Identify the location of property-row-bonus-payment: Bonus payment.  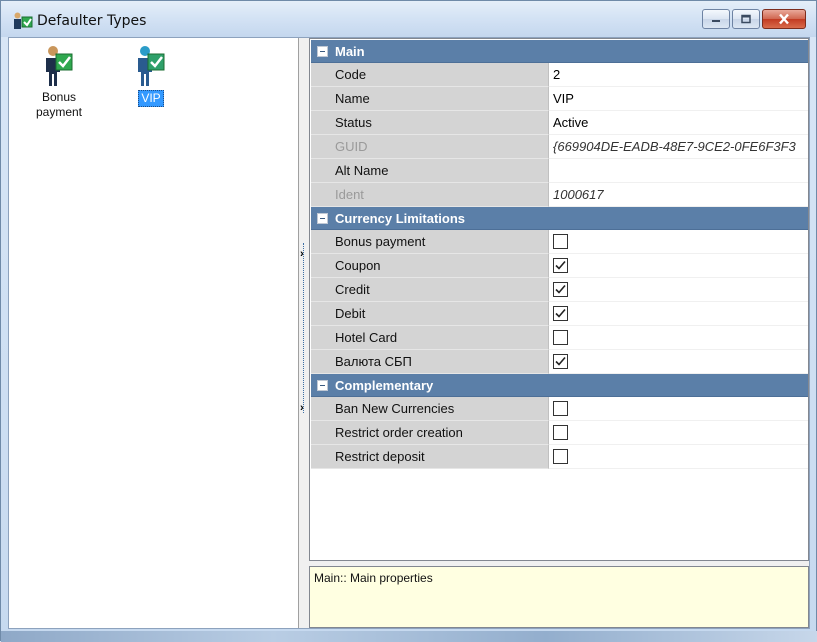
(559, 242).